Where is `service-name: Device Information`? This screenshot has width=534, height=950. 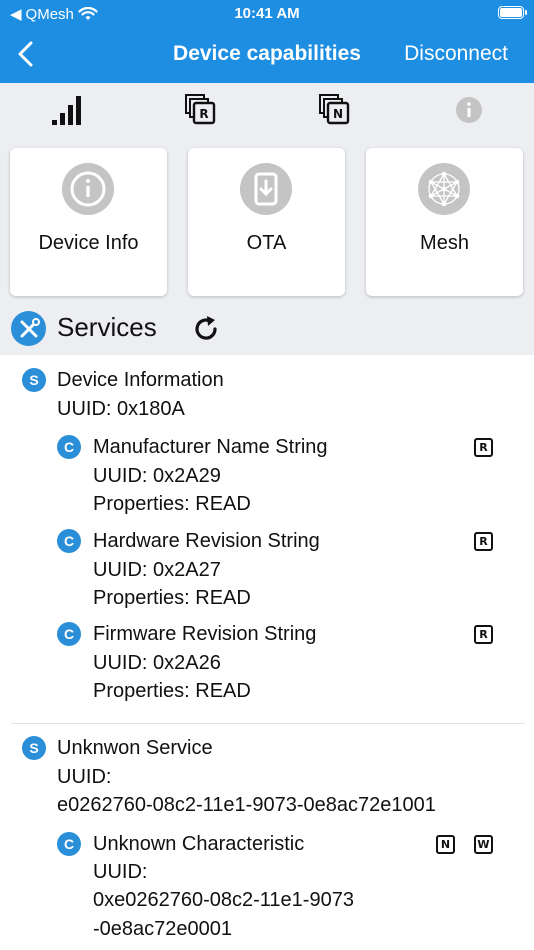
service-name: Device Information is located at coordinates (140, 380).